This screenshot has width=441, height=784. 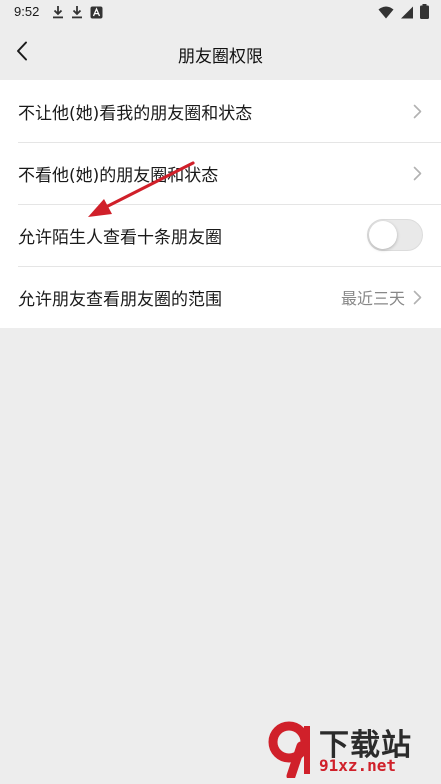 I want to click on row-label: 允许朋友查看朋友圈的范围, so click(x=120, y=299).